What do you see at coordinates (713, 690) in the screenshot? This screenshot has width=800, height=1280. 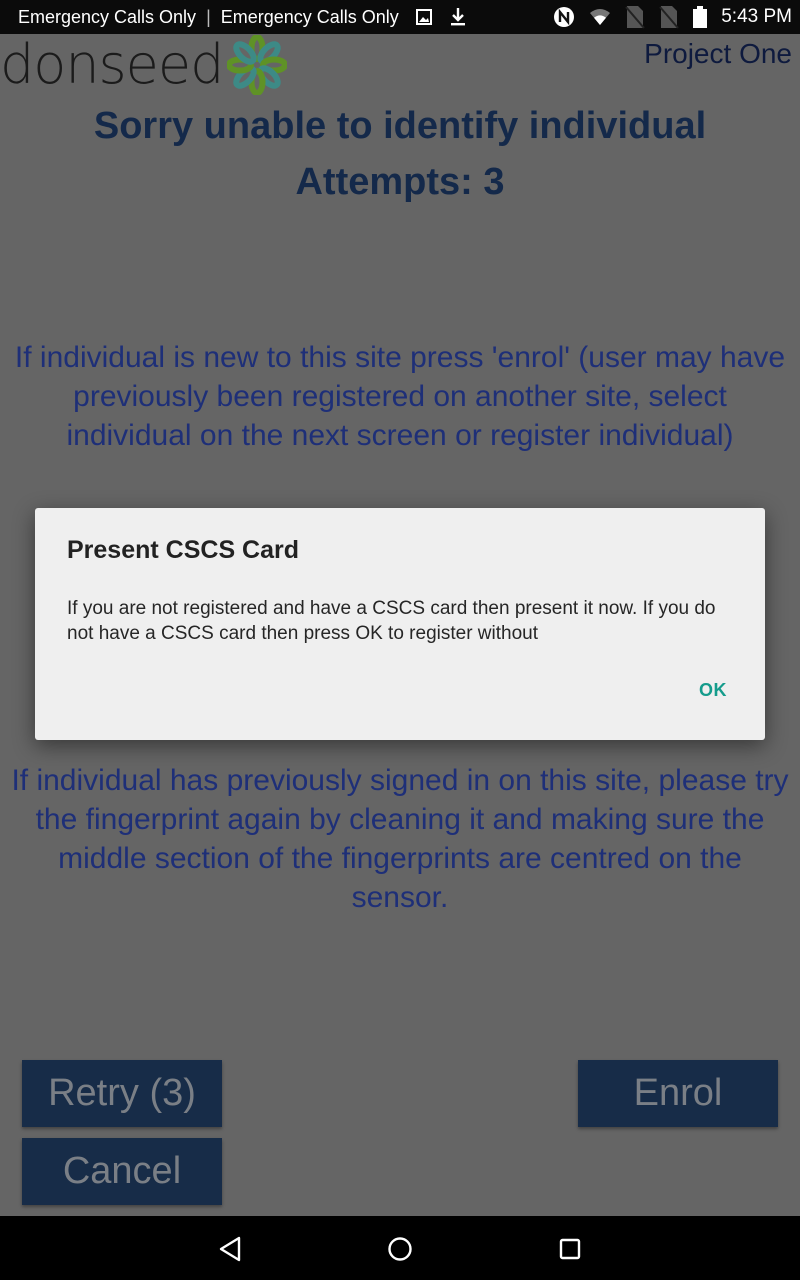 I see `dialog-ok-button: OK` at bounding box center [713, 690].